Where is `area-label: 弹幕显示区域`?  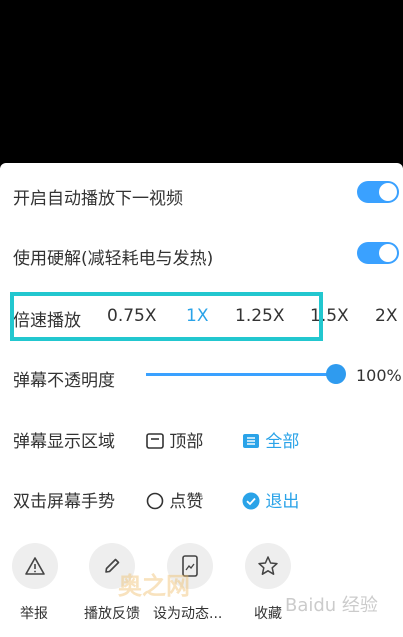 area-label: 弹幕显示区域 is located at coordinates (64, 442).